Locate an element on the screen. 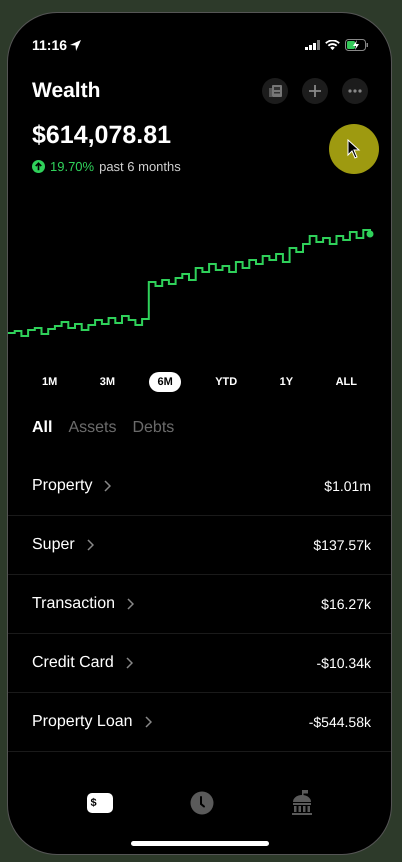 This screenshot has height=862, width=402. account-value: -$10.34k is located at coordinates (343, 663).